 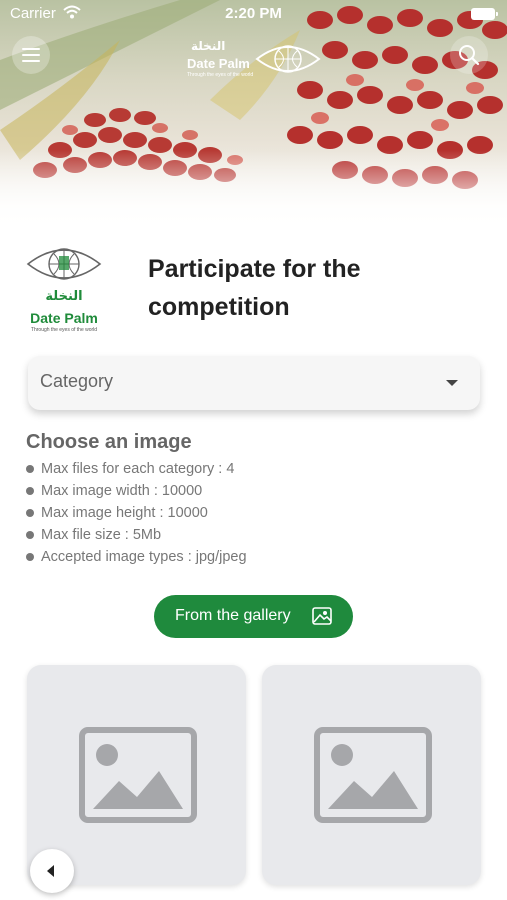 I want to click on header-logo-english: Date Palm, so click(x=218, y=63).